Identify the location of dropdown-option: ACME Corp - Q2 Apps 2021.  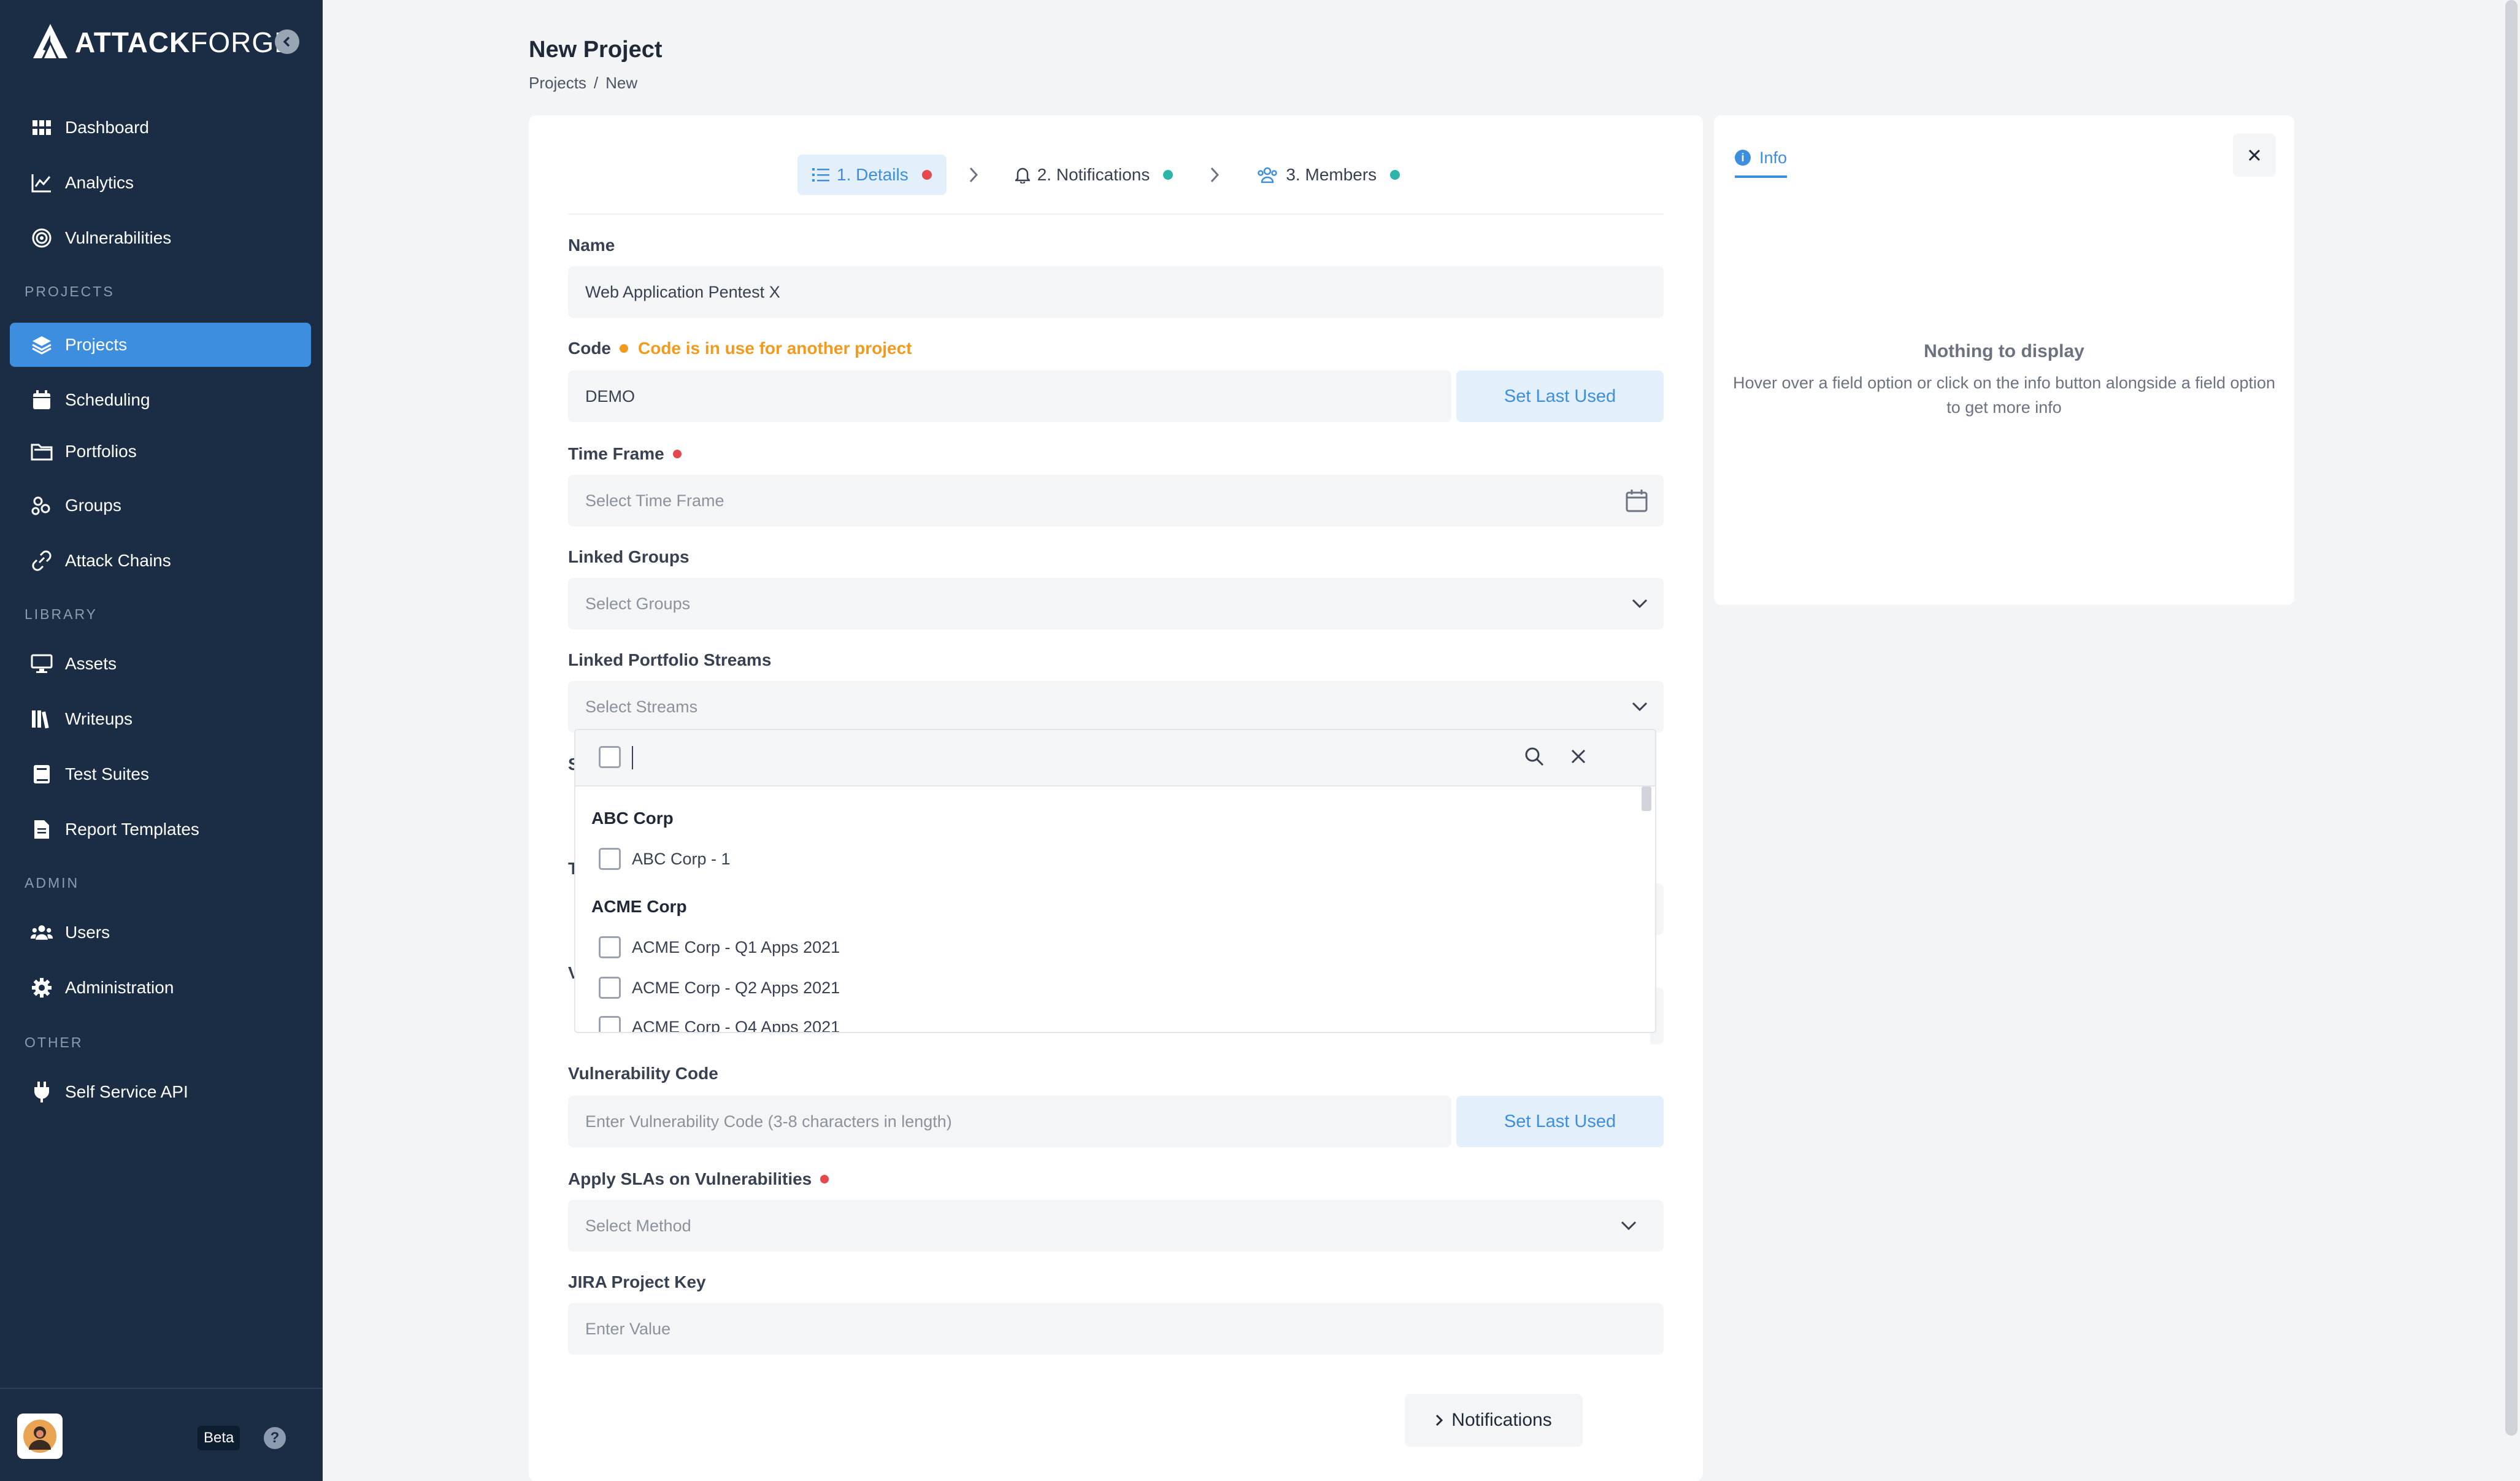
(719, 988).